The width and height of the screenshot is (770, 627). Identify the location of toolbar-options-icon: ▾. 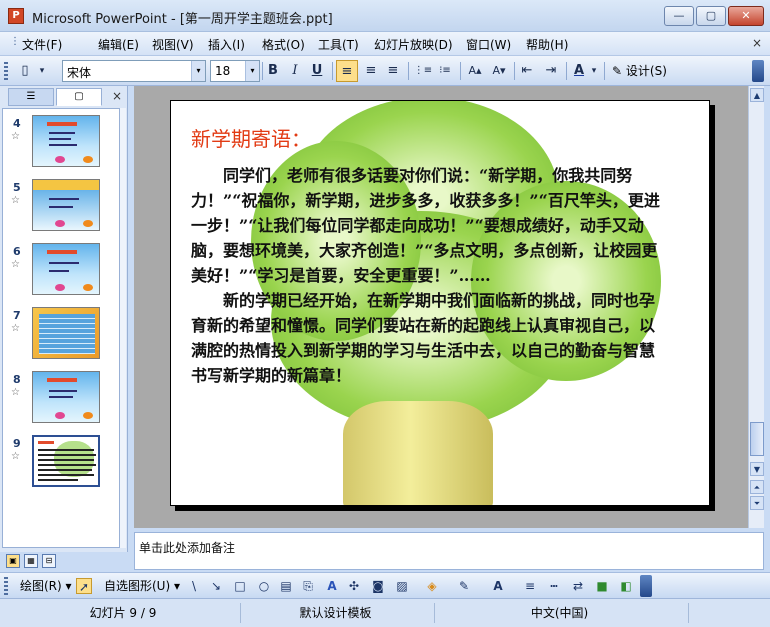
(42, 71).